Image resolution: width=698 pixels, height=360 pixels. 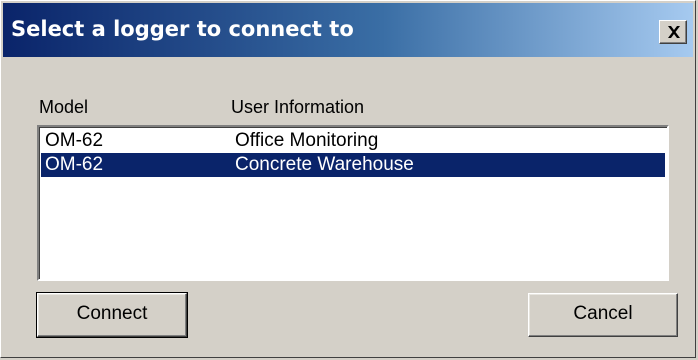 What do you see at coordinates (307, 140) in the screenshot?
I see `row-user-info: Office Monitoring` at bounding box center [307, 140].